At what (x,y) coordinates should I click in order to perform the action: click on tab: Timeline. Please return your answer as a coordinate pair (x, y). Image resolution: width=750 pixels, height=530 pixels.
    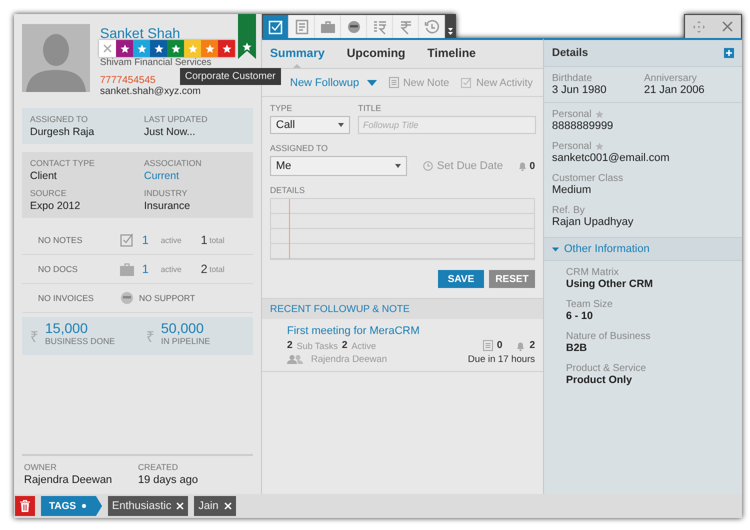
    Looking at the image, I should click on (451, 57).